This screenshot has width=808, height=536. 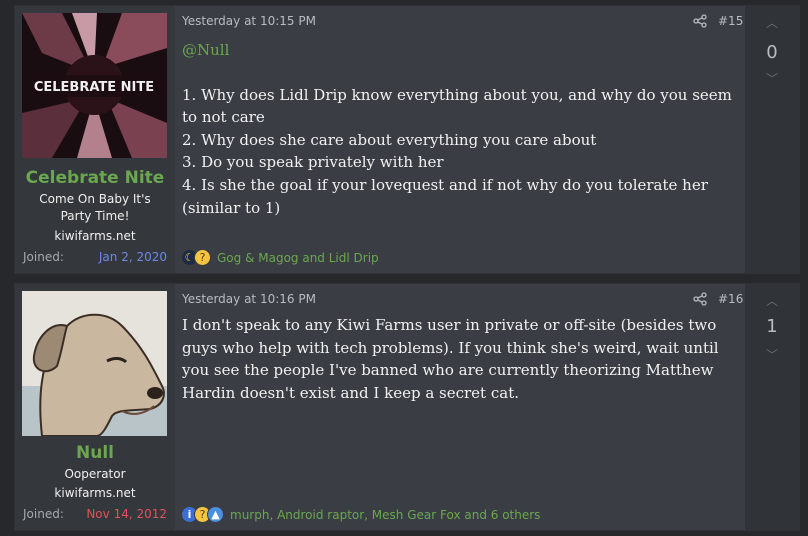 I want to click on joined-row: Joined: Jan 2, 2020, so click(x=95, y=257).